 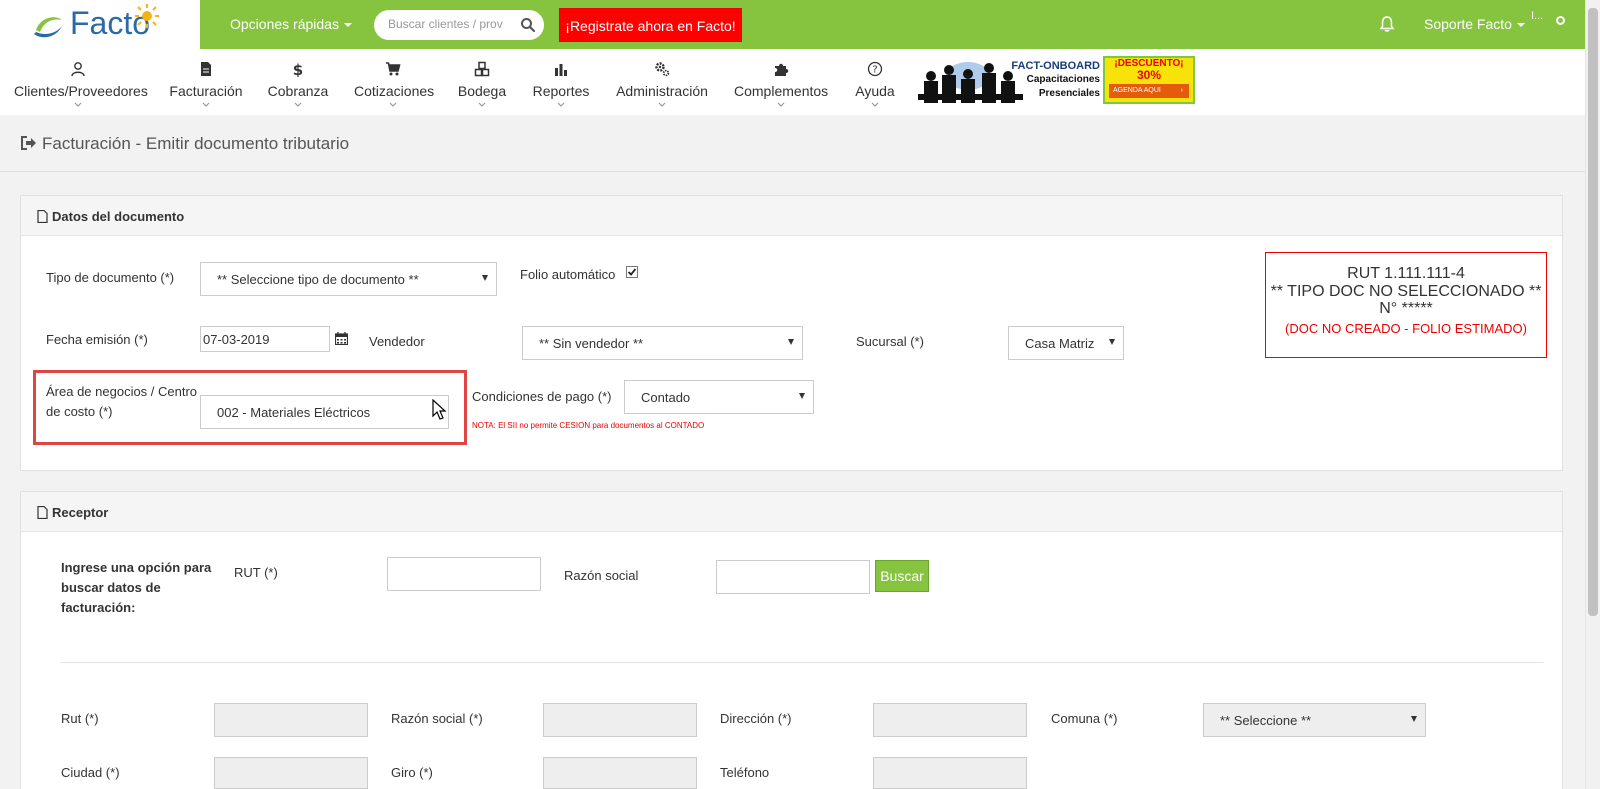 I want to click on folio-checkbox, so click(x=632, y=272).